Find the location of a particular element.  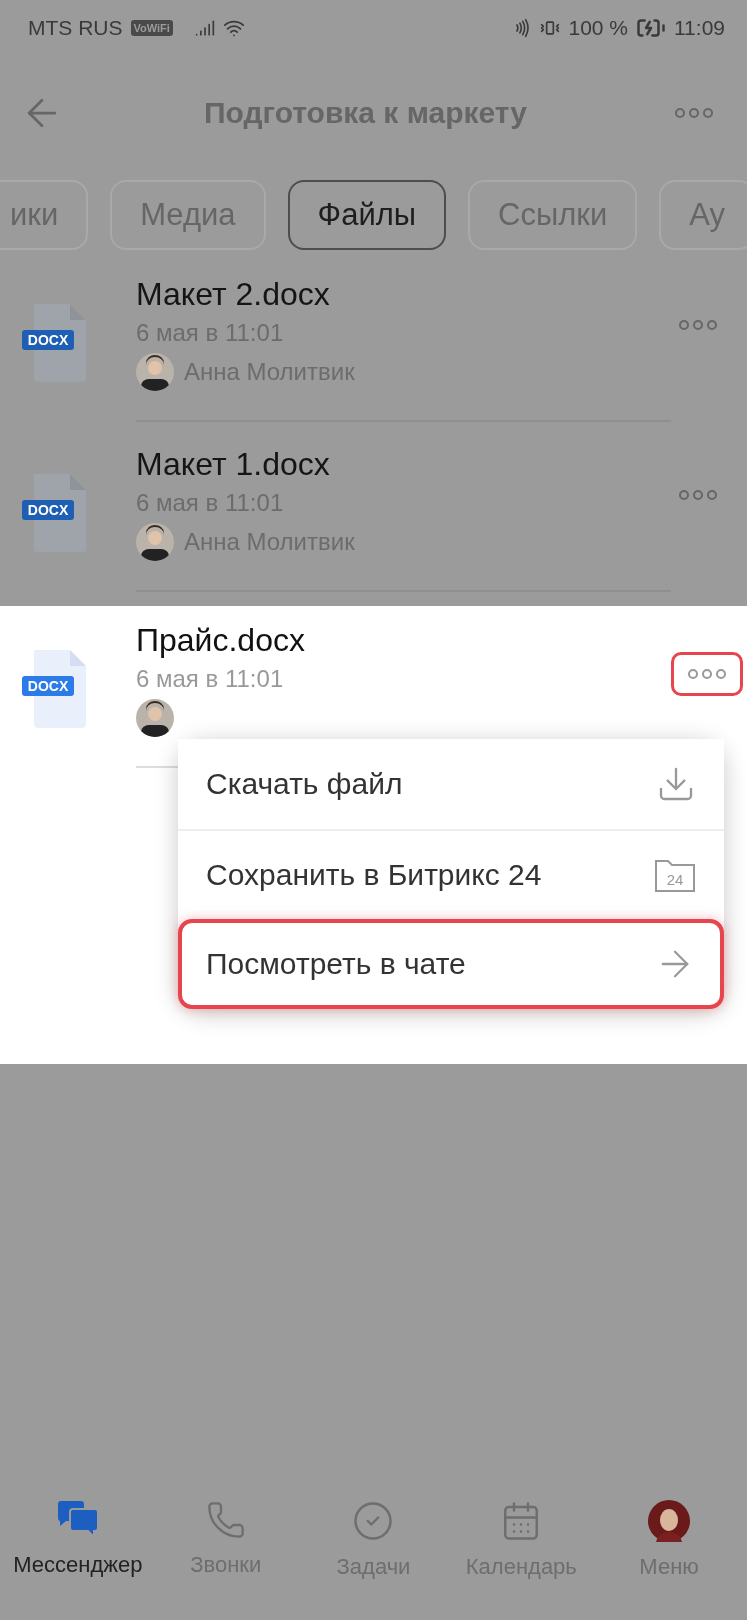

menu-item: Сохранить в Битрикс 24 24 is located at coordinates (451, 874).